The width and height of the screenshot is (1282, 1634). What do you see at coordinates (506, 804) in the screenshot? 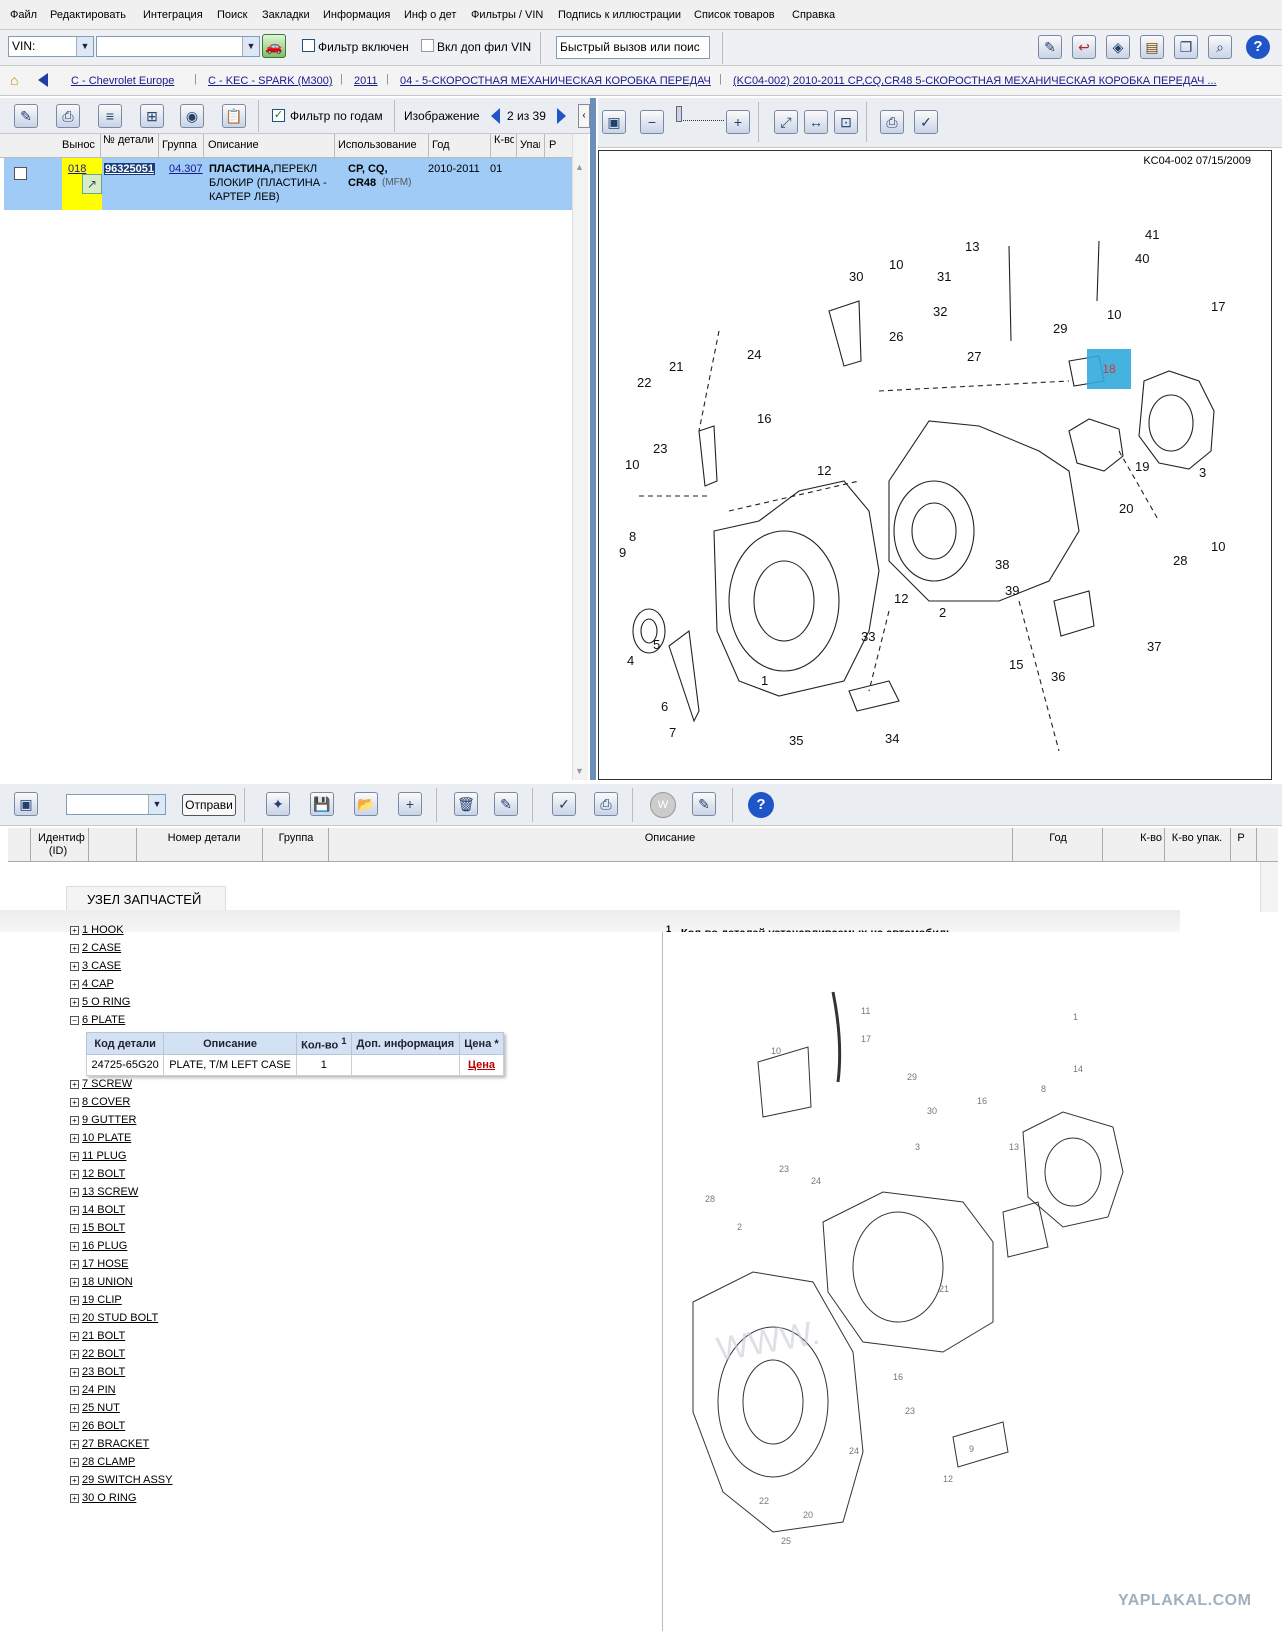
I see `edit-list-icon: ✎` at bounding box center [506, 804].